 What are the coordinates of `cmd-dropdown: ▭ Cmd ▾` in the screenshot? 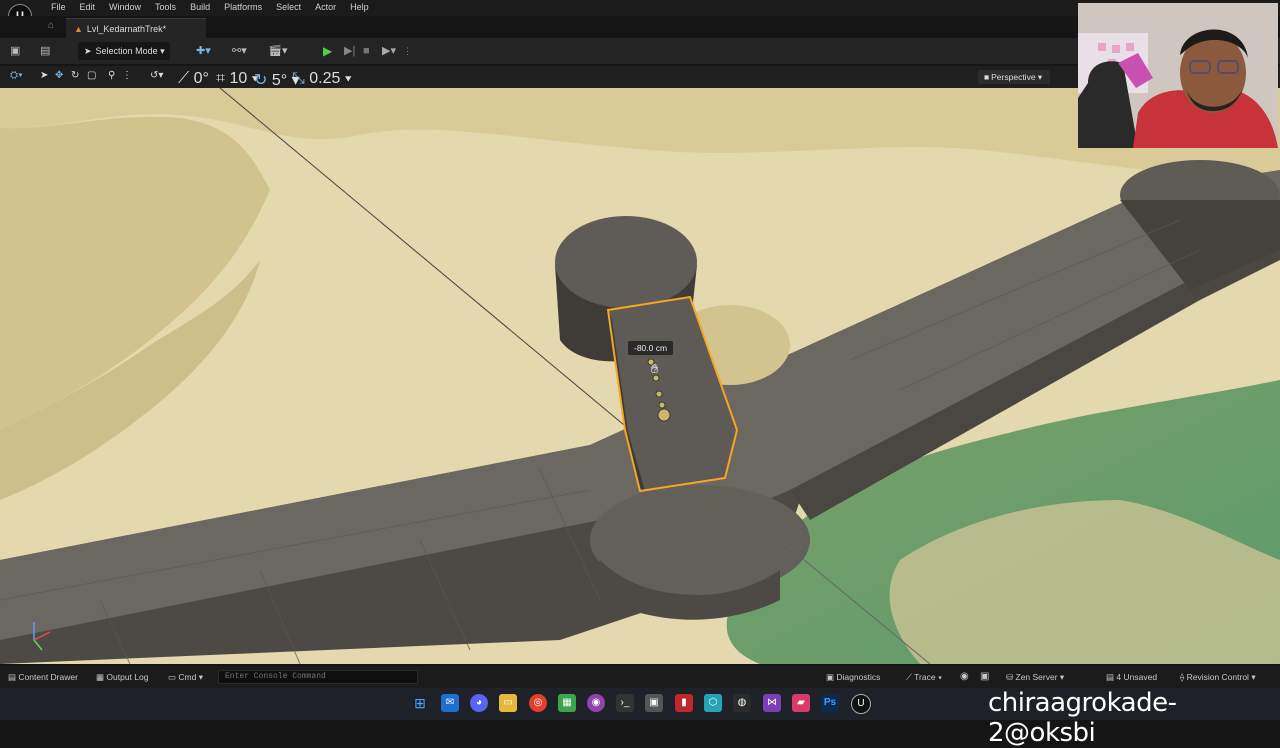 It's located at (185, 677).